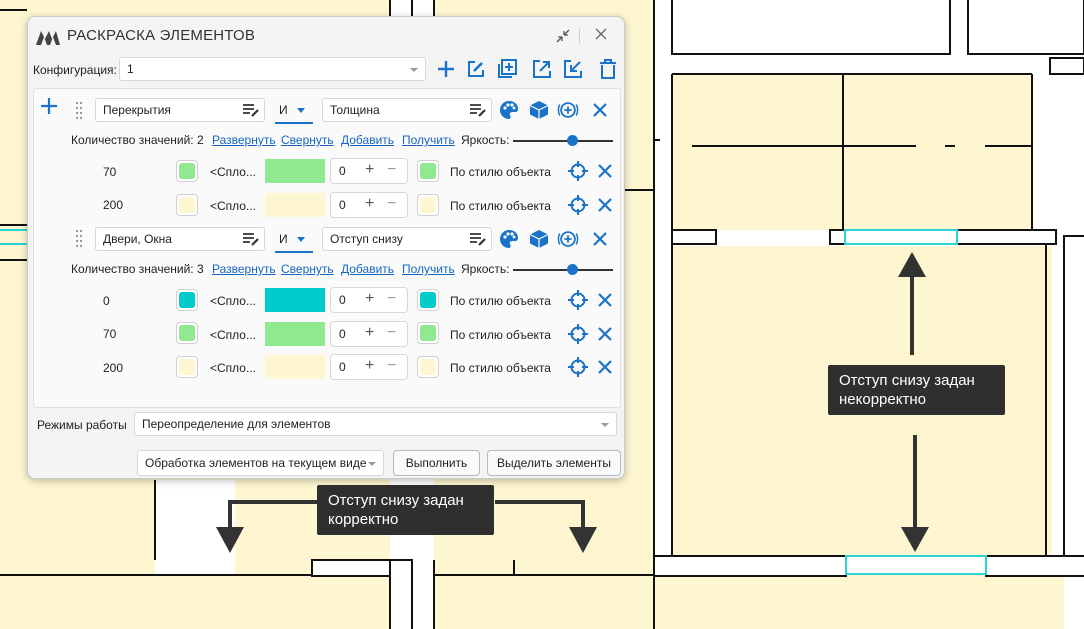  I want to click on mode-label: Режимы работы, so click(82, 425).